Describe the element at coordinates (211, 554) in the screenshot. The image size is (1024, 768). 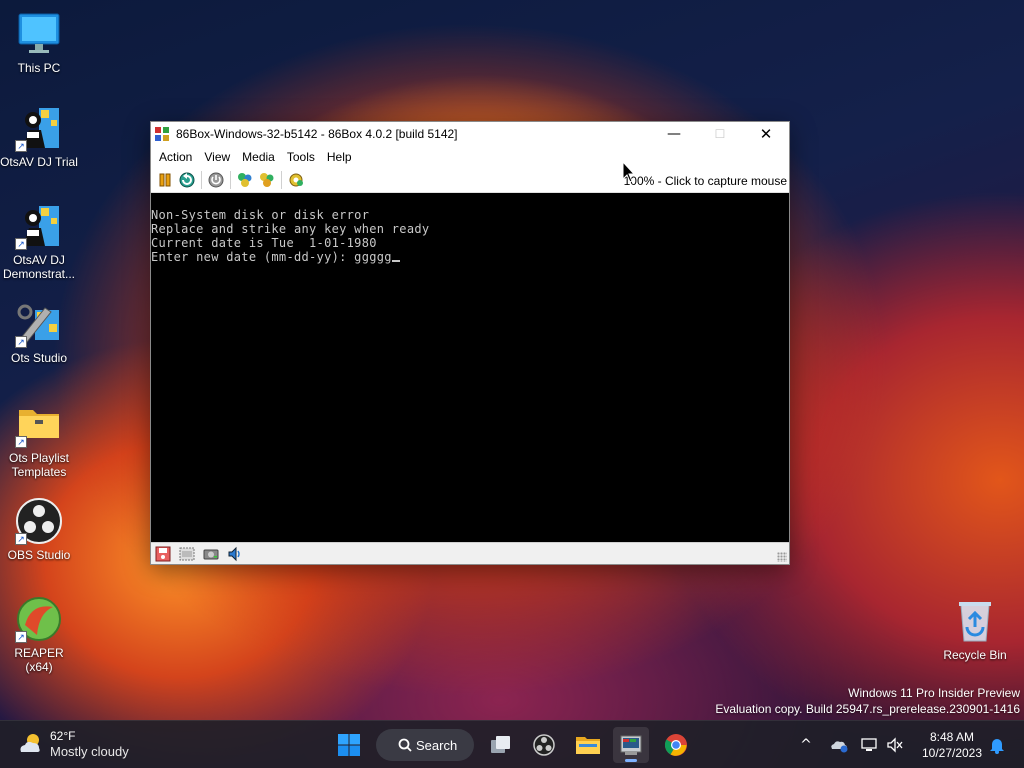
I see `hard-disk-icon` at that location.